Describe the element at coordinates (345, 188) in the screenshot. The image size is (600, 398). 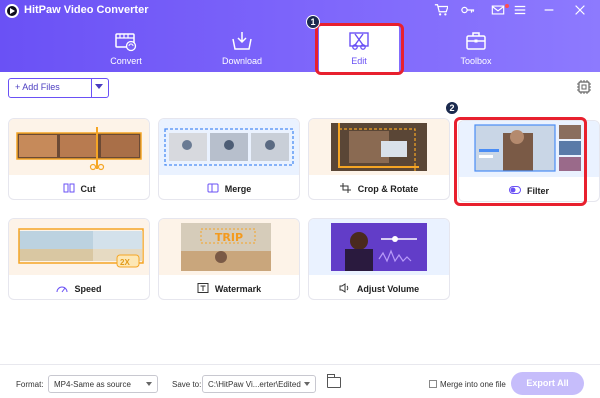
I see `crop-icon` at that location.